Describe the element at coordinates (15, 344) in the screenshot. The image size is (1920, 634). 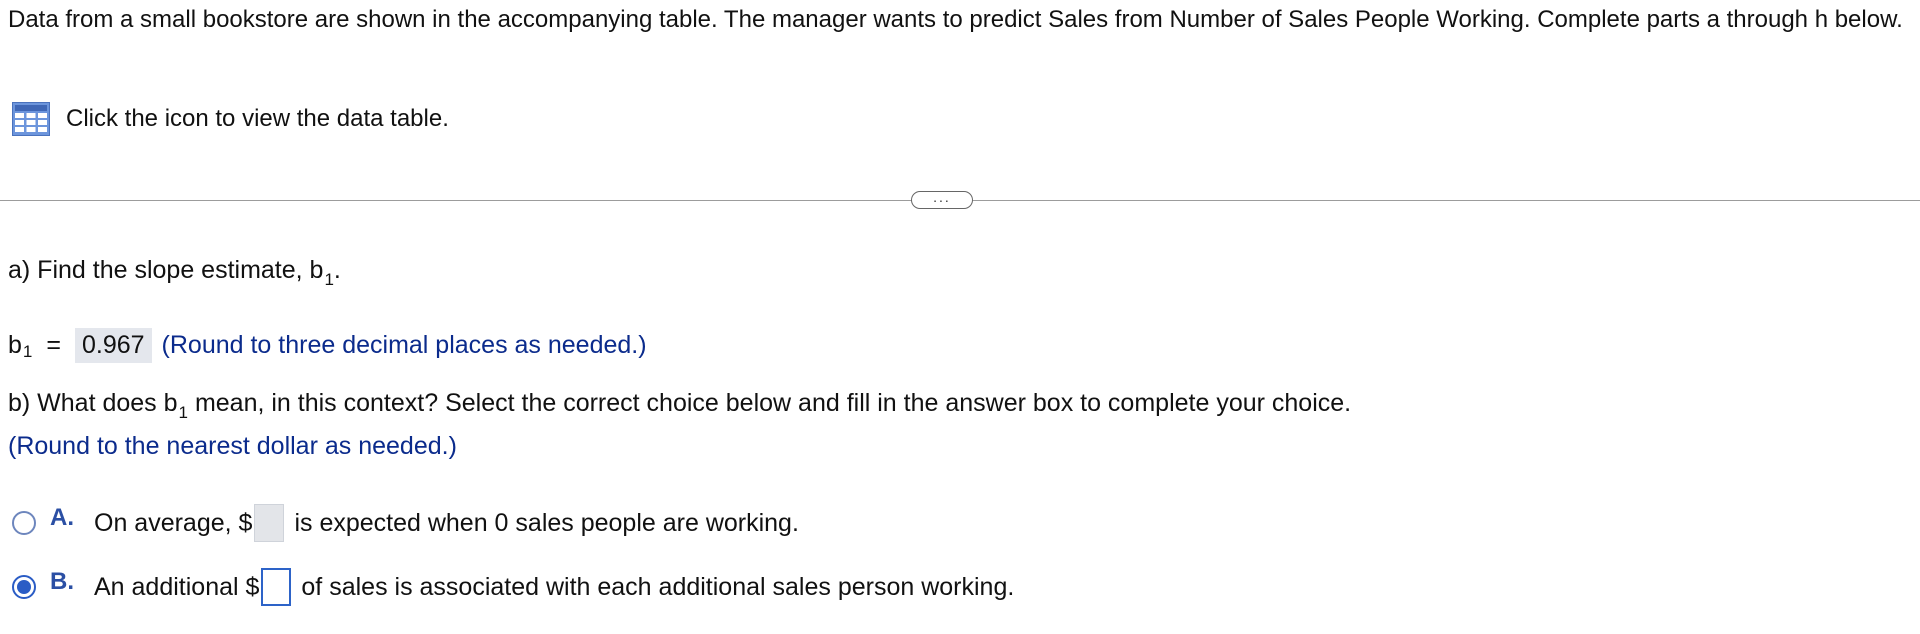
I see `answer-variable: b` at that location.